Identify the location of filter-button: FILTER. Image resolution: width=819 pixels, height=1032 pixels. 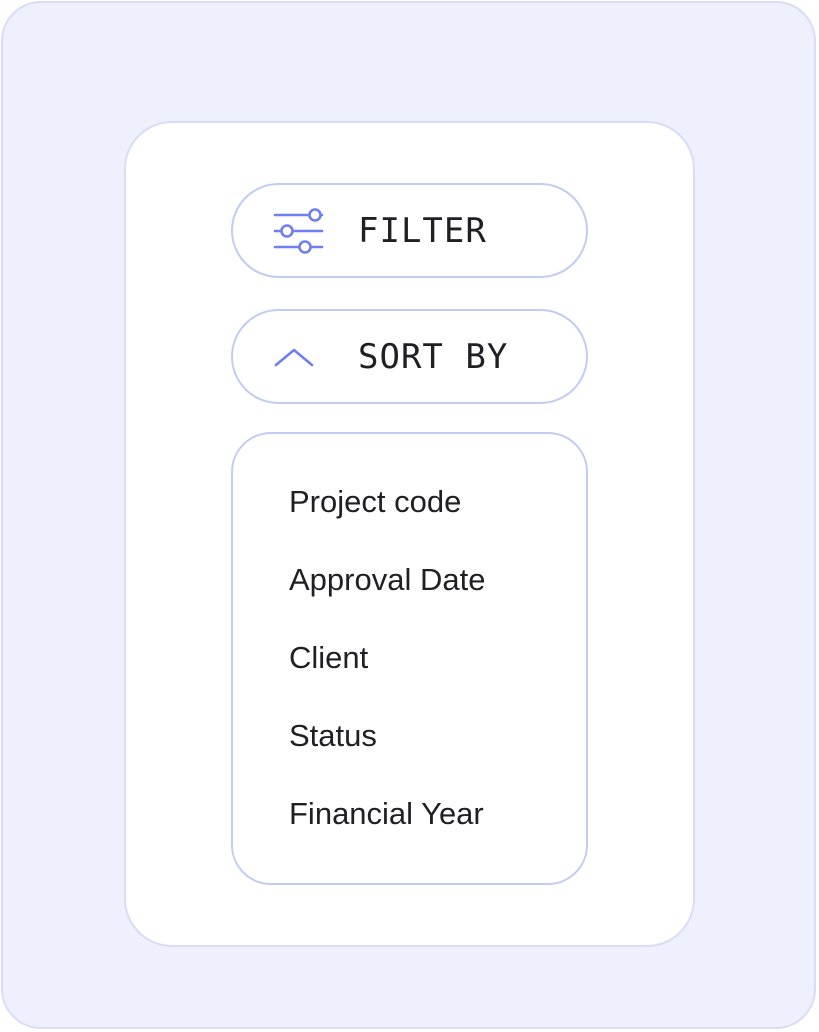
(409, 230).